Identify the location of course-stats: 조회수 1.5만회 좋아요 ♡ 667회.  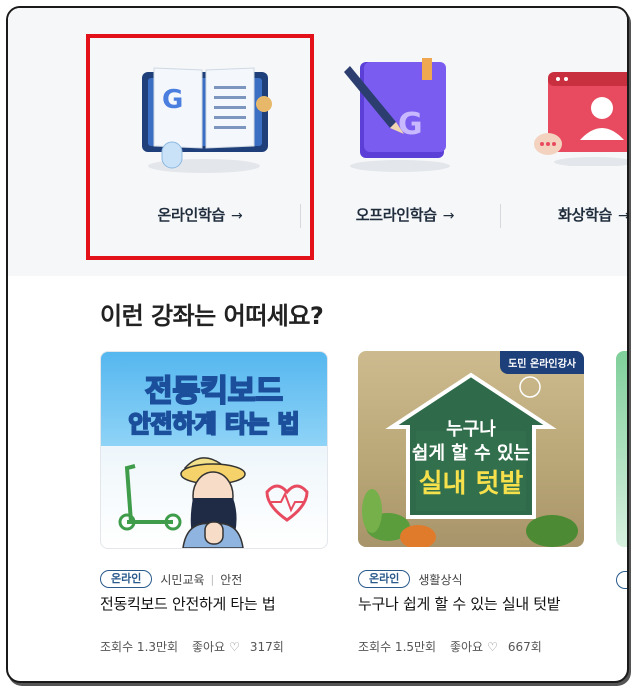
(455, 646).